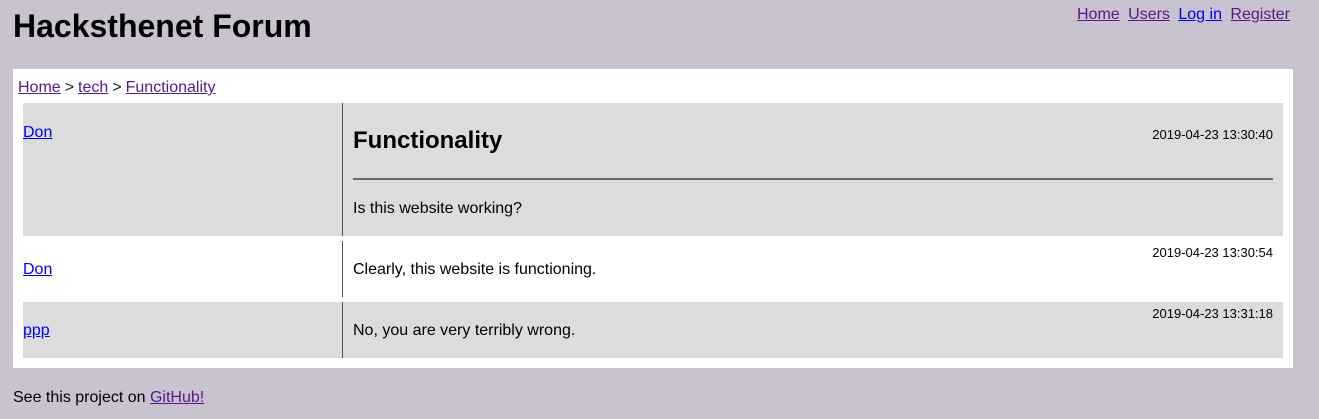  What do you see at coordinates (177, 397) in the screenshot?
I see `github-link: GitHub!` at bounding box center [177, 397].